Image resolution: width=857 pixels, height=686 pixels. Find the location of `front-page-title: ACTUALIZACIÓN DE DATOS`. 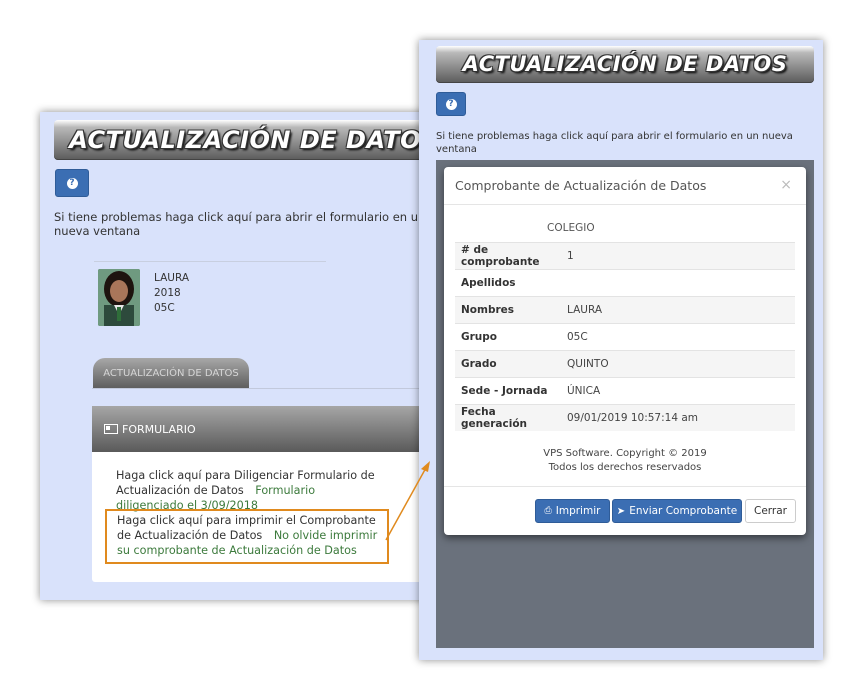

front-page-title: ACTUALIZACIÓN DE DATOS is located at coordinates (625, 64).